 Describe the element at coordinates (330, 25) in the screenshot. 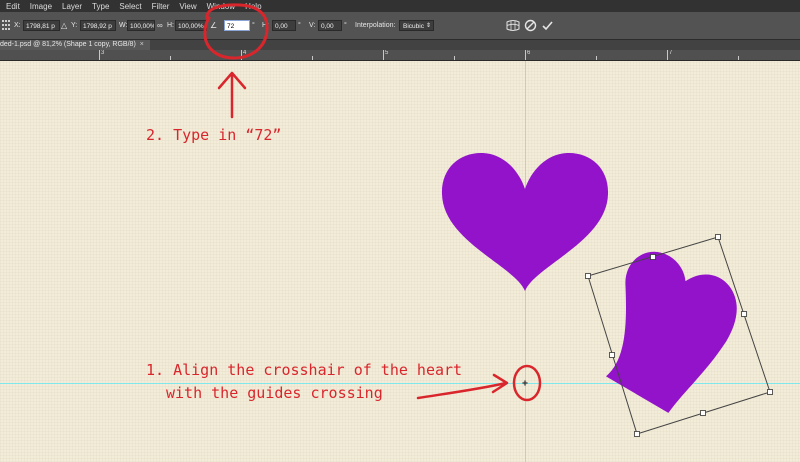

I see `vertical-skew-field: 0,00` at that location.